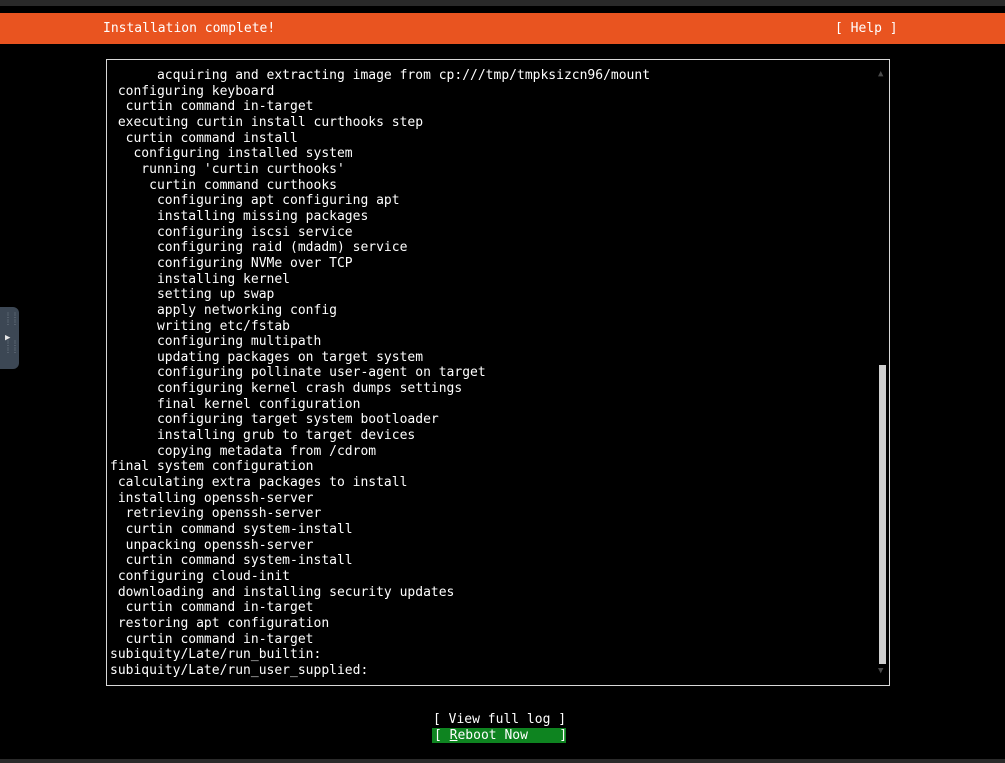 The image size is (1005, 763). What do you see at coordinates (502, 3) in the screenshot?
I see `window-top-edge` at bounding box center [502, 3].